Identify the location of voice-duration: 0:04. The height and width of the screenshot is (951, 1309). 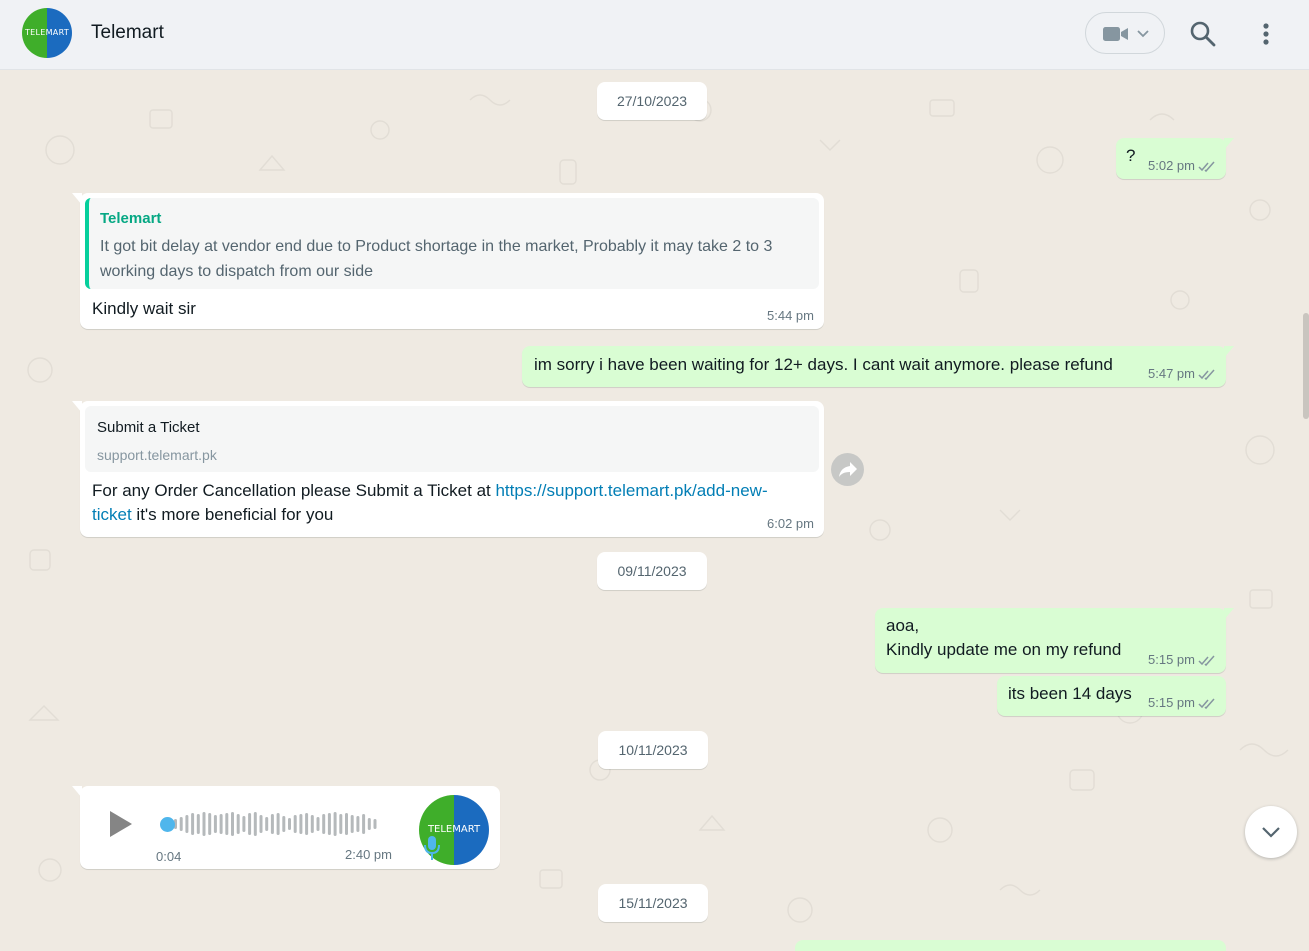
(169, 856).